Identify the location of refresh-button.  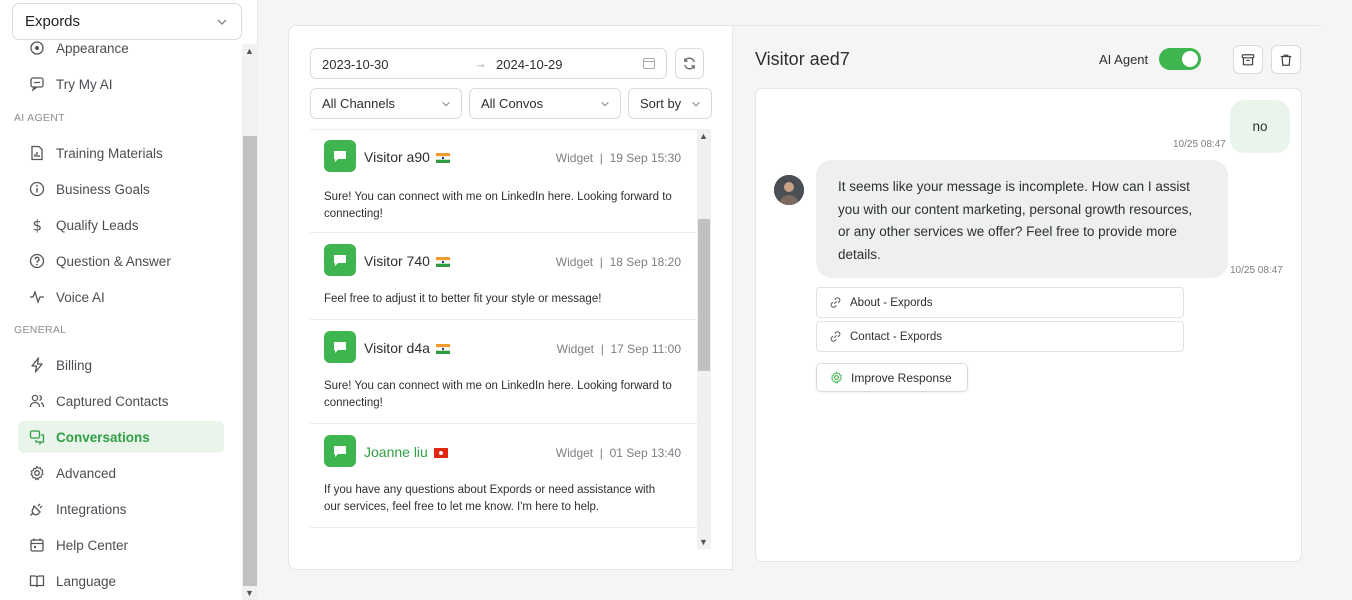
(689, 63).